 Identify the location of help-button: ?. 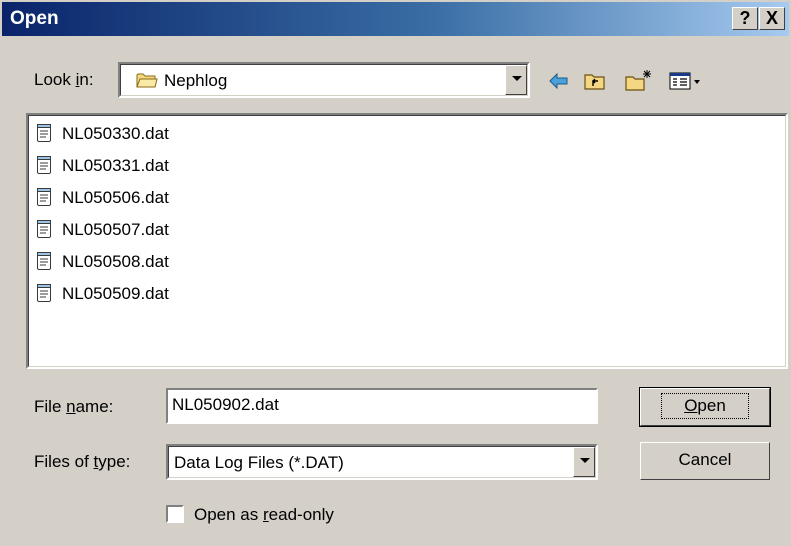
(745, 18).